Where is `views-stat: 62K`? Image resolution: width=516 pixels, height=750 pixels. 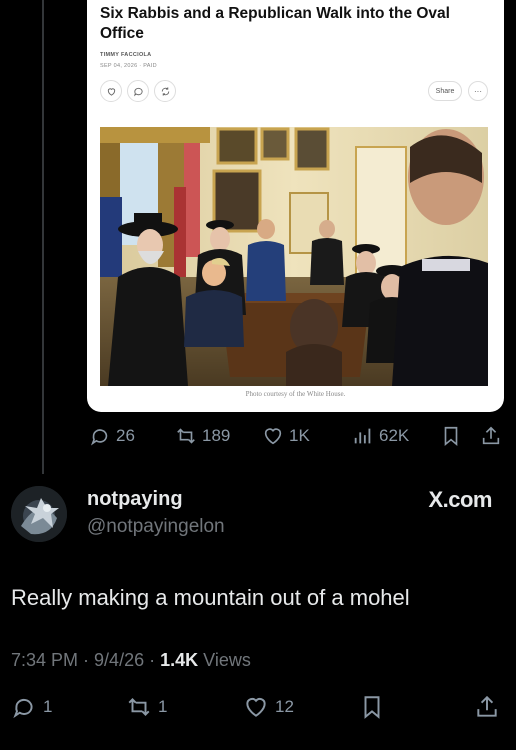 views-stat: 62K is located at coordinates (380, 436).